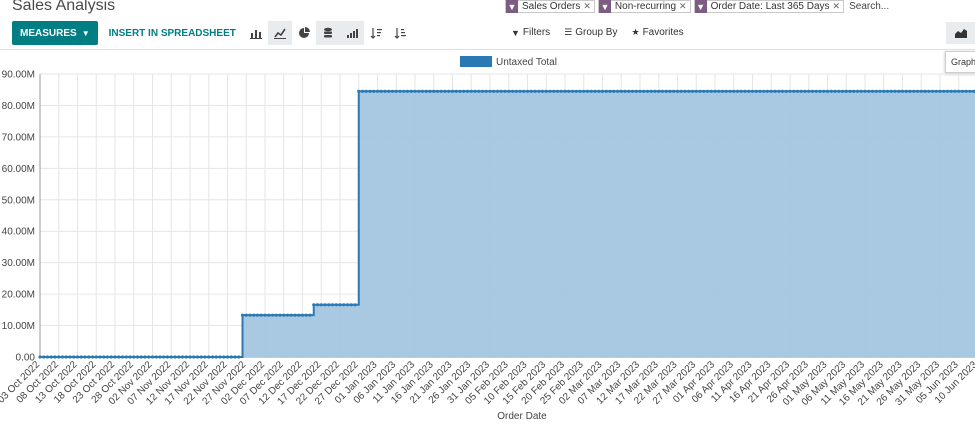 The image size is (975, 425). I want to click on facet-order-date: ▼ Order Date: Last 365 Days ✕, so click(769, 6).